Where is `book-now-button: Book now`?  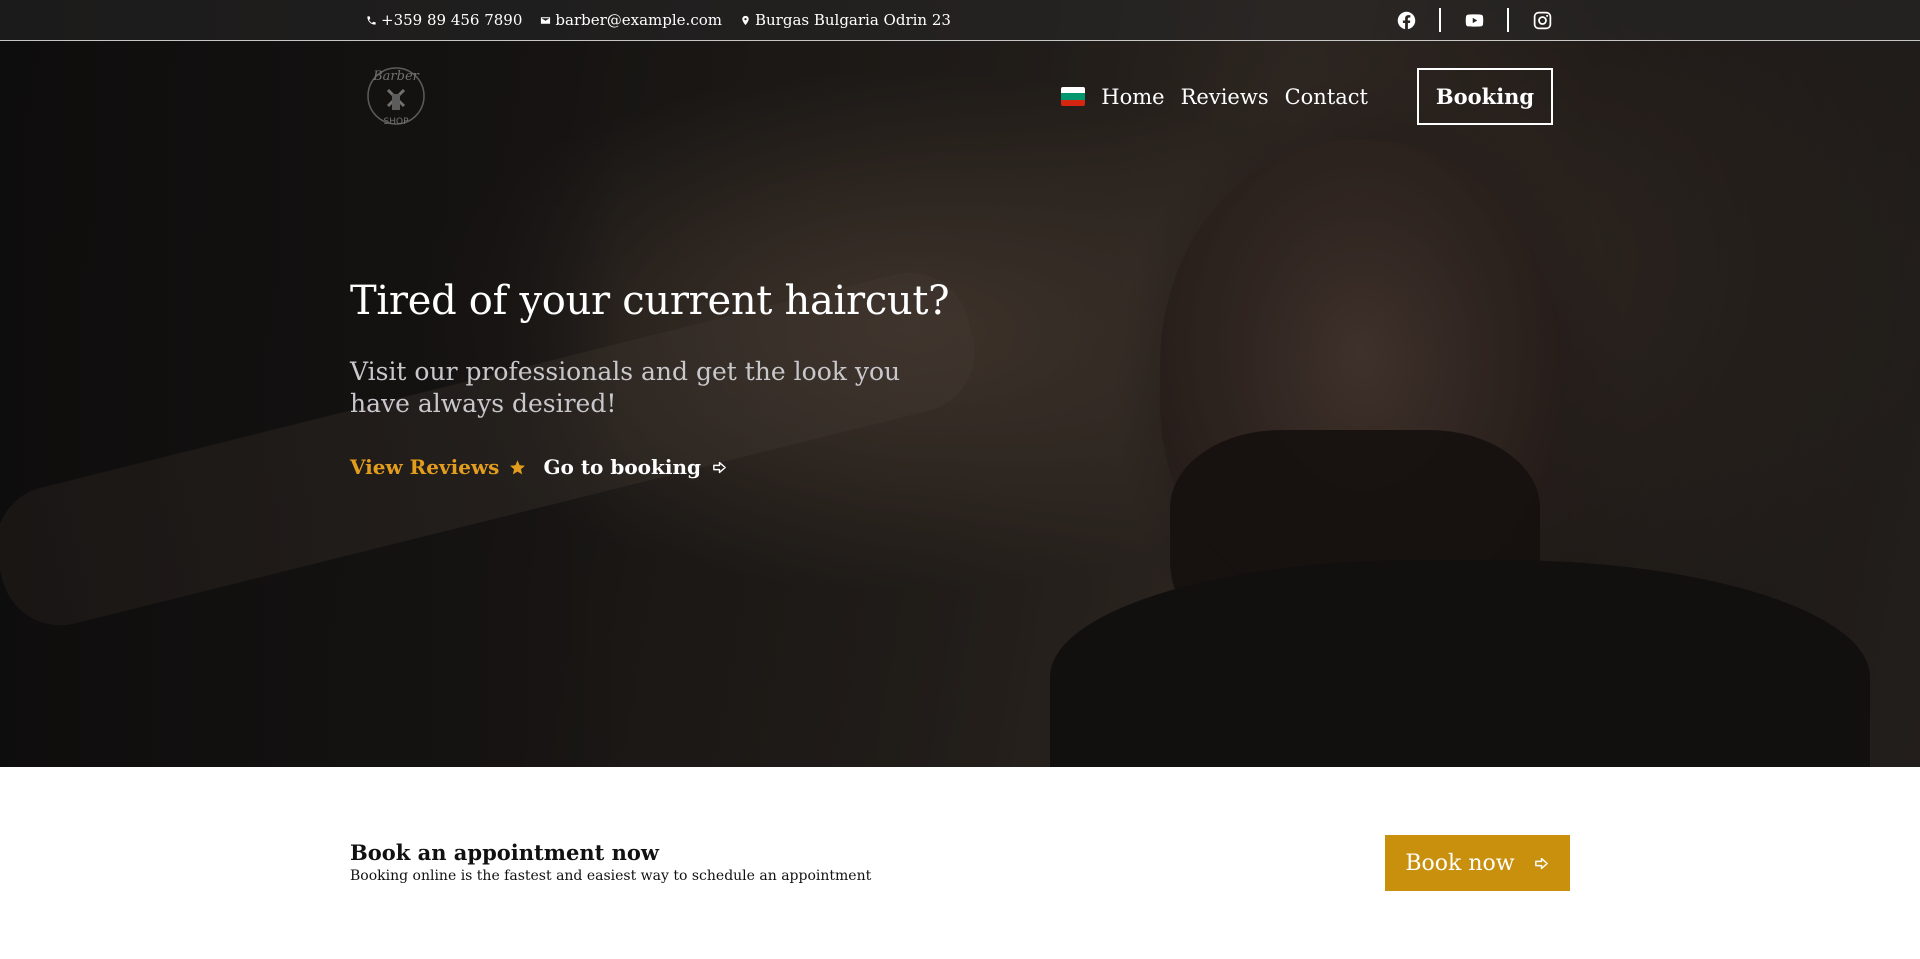
book-now-button: Book now is located at coordinates (1477, 863).